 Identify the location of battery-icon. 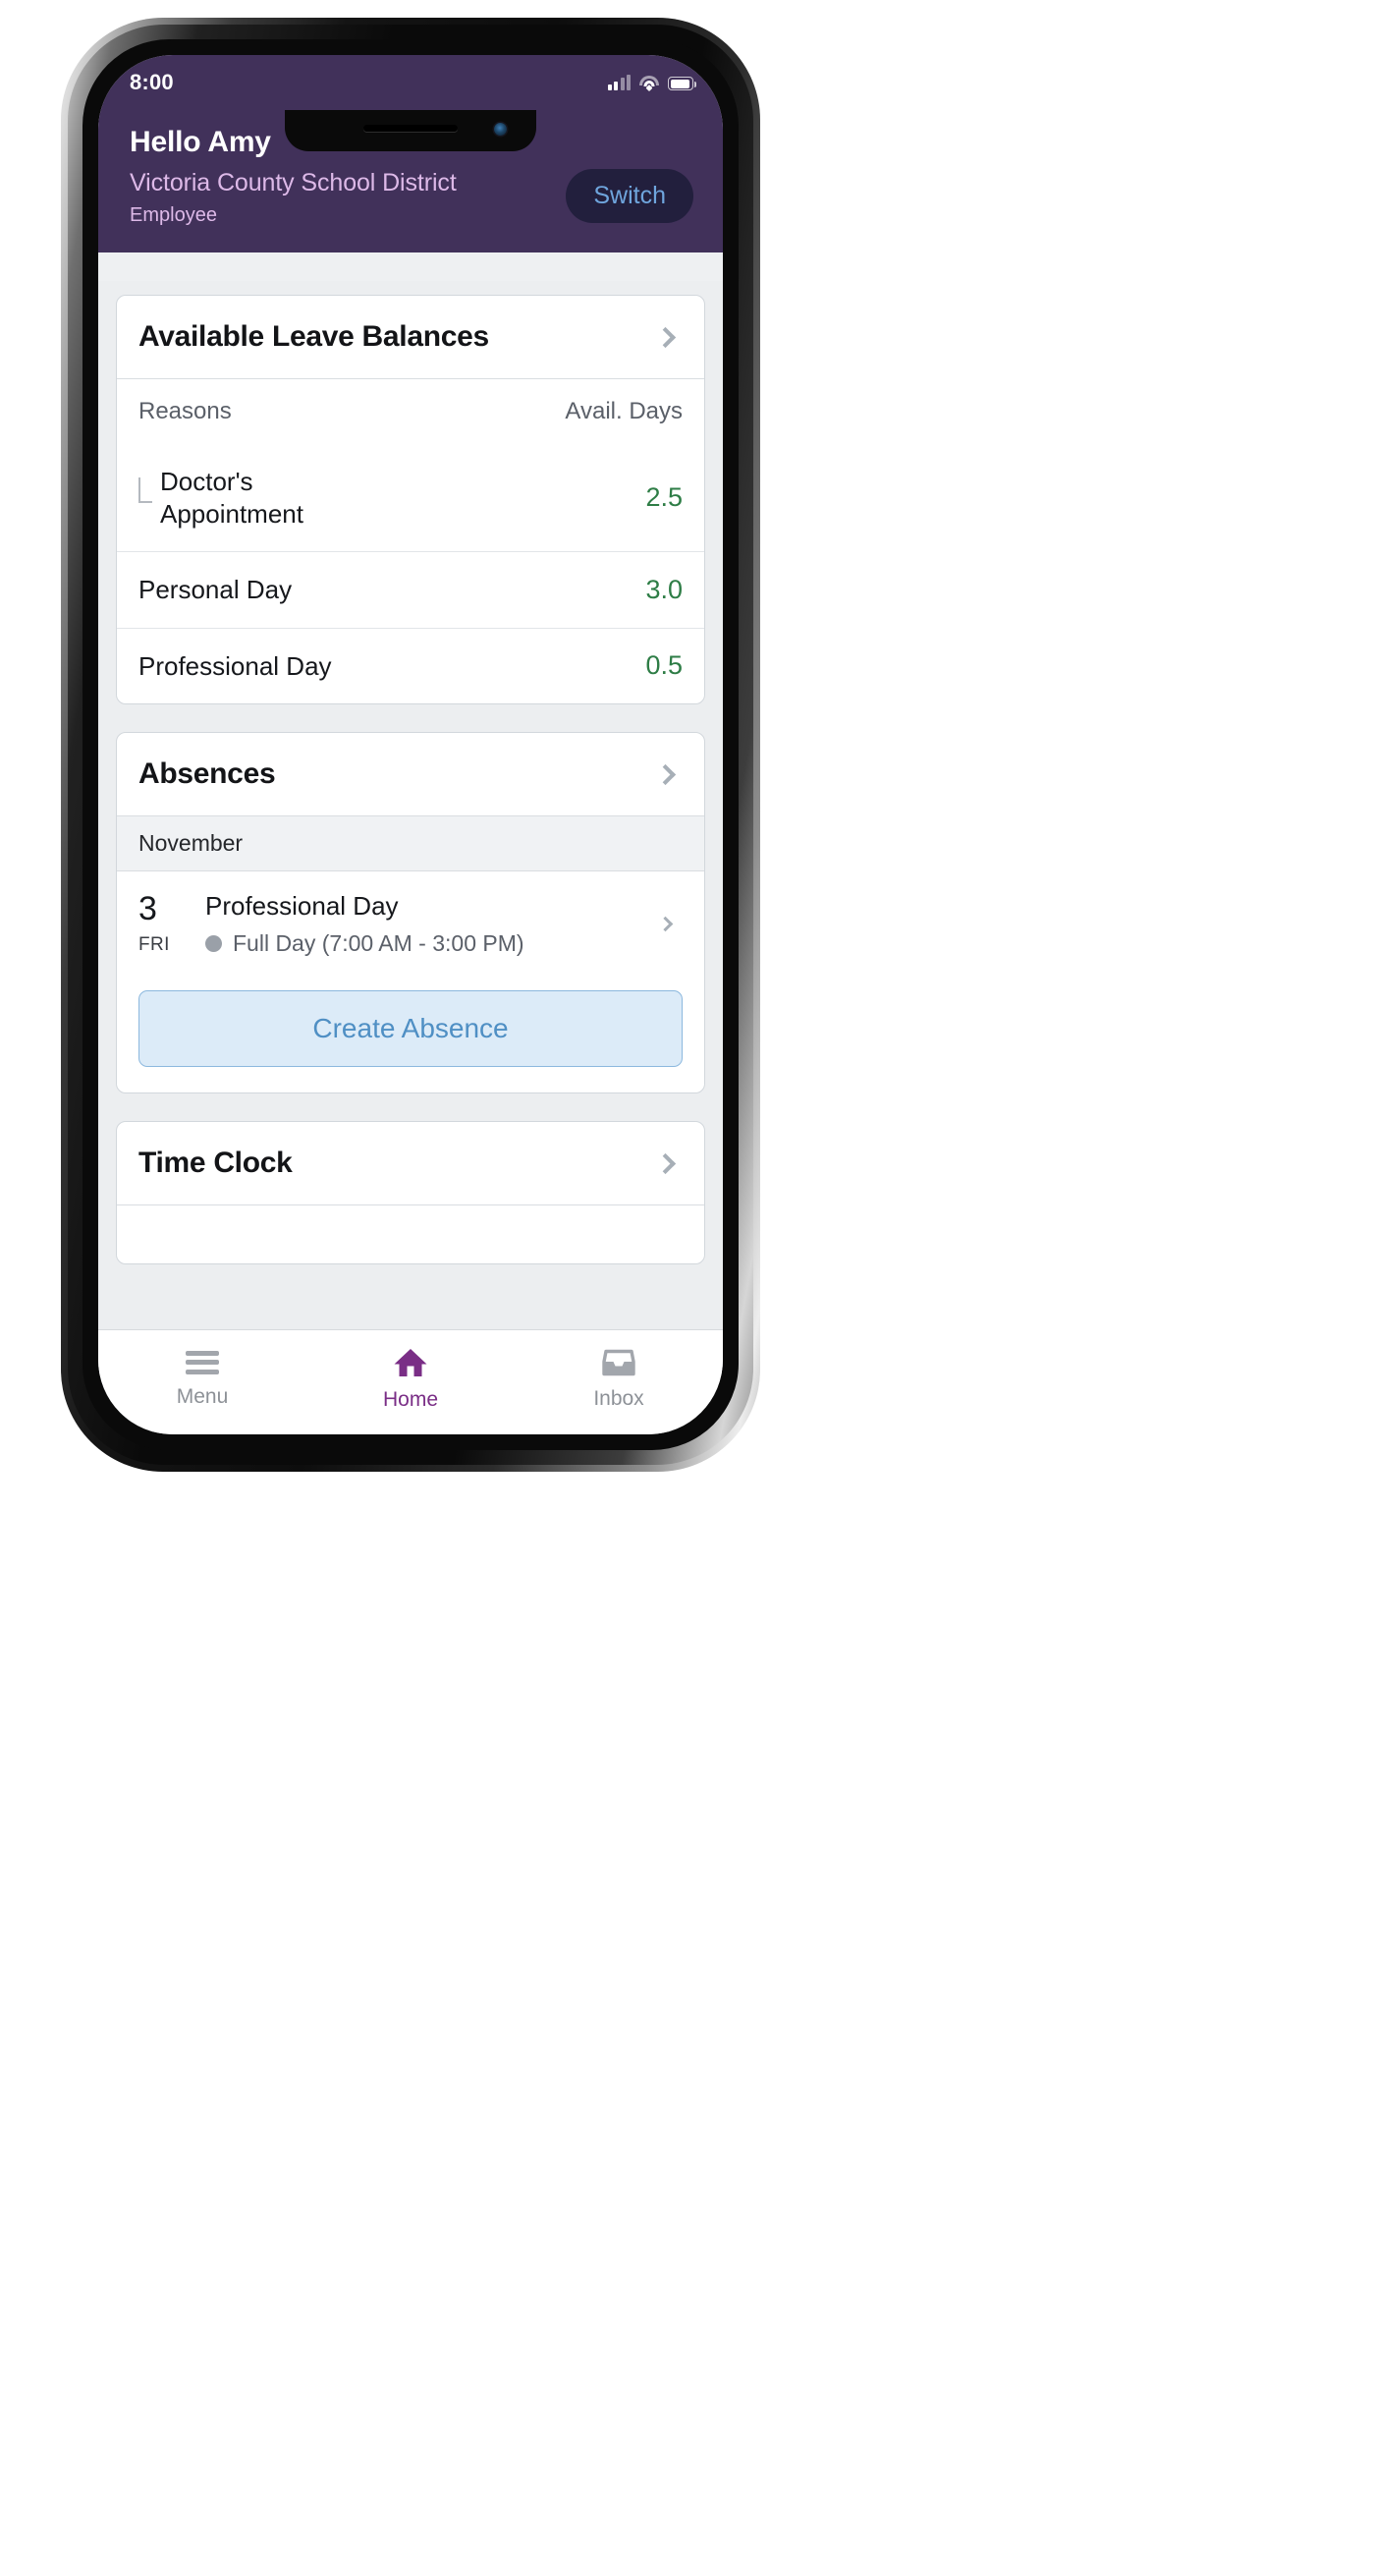
(682, 83).